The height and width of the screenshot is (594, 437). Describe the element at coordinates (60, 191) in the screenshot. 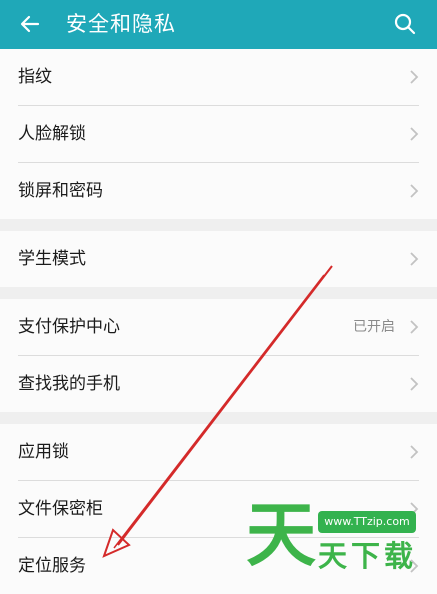

I see `settings-item-label: 锁屏和密码` at that location.